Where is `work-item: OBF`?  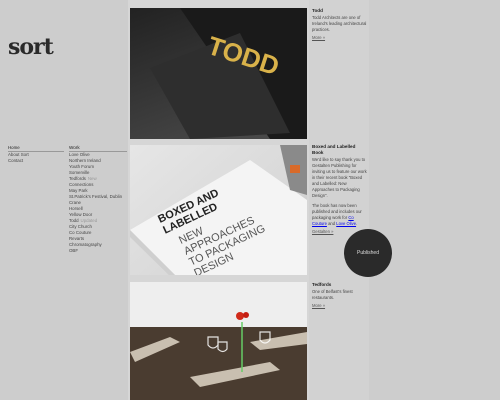
work-item: OBF is located at coordinates (98, 251).